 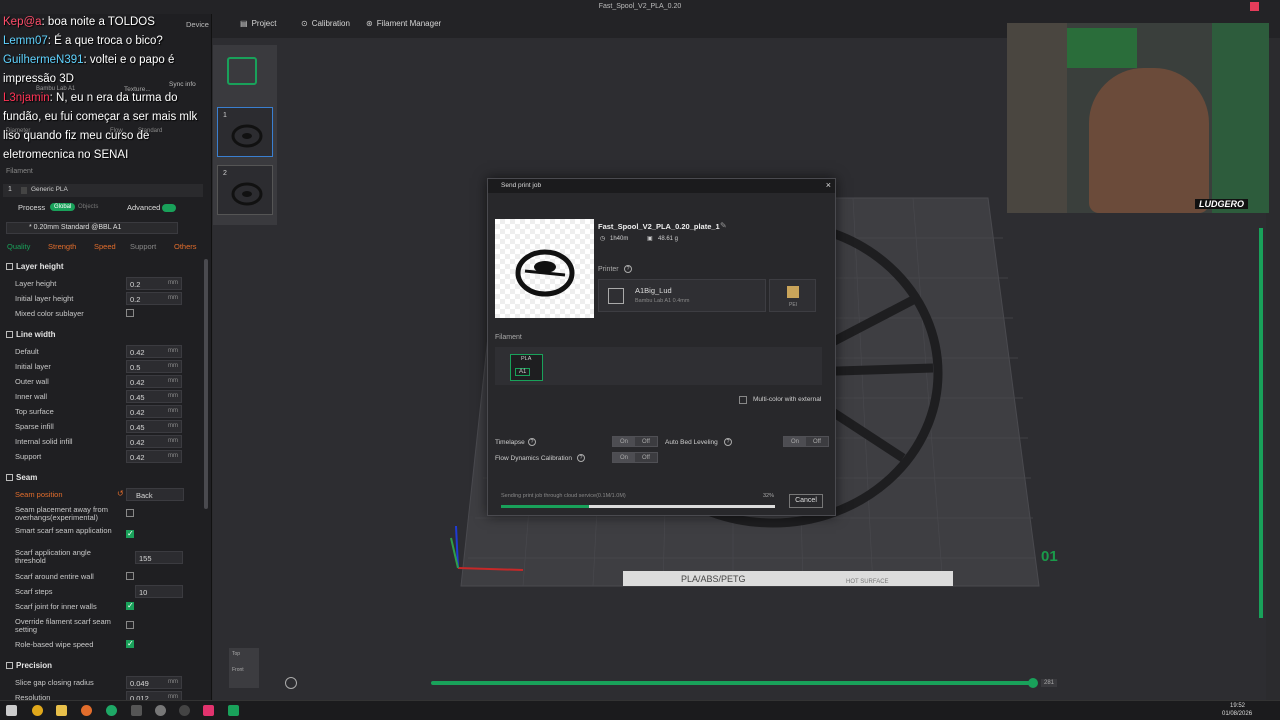 What do you see at coordinates (545, 273) in the screenshot?
I see `spool-preview-icon` at bounding box center [545, 273].